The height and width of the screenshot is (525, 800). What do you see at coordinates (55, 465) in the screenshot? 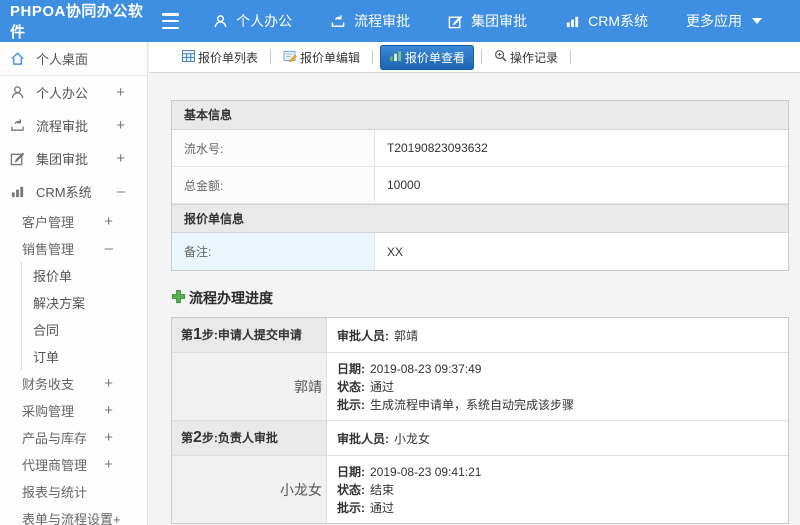
I see `sidebar-item-label: 代理商管理` at bounding box center [55, 465].